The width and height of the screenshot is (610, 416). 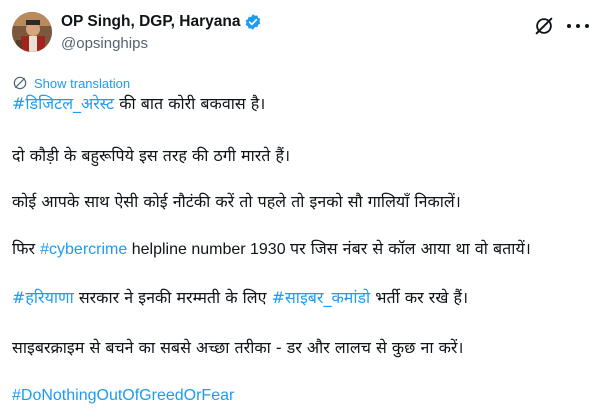 I want to click on post-line-1: #डिजिटल_अरेस्ट की बात कोरी बकवास है।, so click(x=138, y=104).